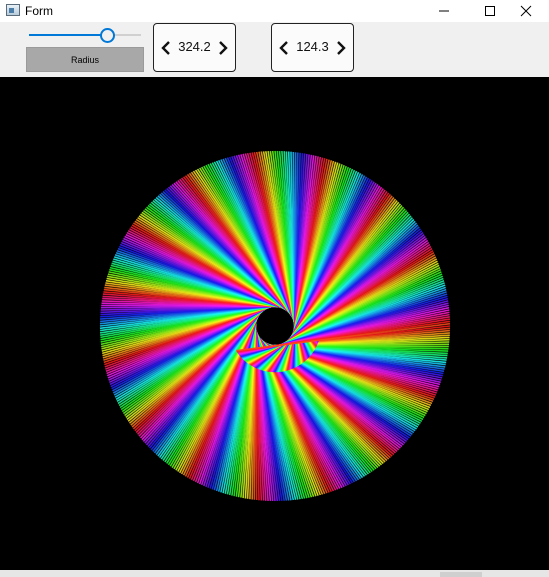  What do you see at coordinates (39, 11) in the screenshot?
I see `window-title: Form` at bounding box center [39, 11].